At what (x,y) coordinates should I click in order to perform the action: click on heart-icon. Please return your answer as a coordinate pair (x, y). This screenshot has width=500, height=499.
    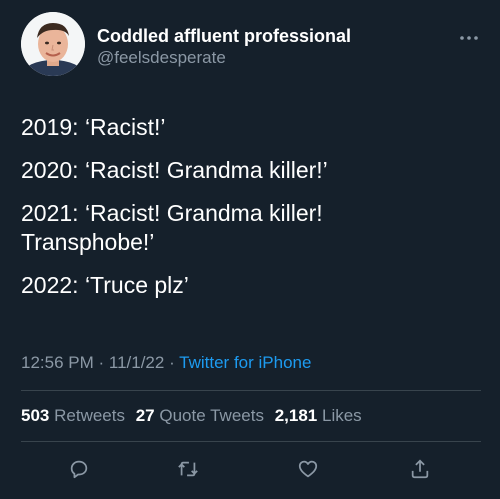
    Looking at the image, I should click on (308, 469).